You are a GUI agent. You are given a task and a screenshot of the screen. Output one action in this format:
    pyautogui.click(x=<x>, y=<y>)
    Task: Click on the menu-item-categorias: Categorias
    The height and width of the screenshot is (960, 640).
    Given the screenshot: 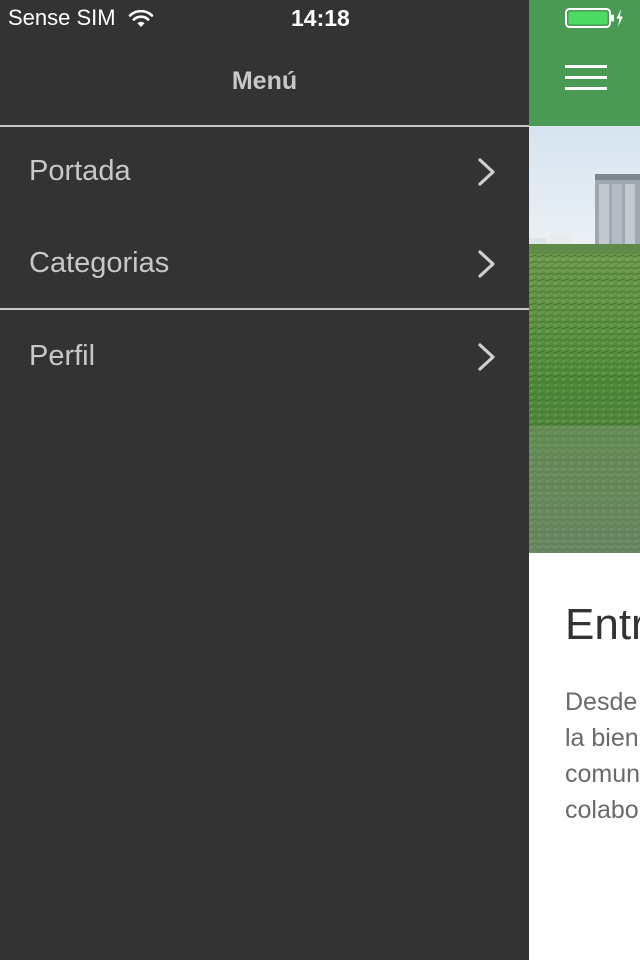 What is the action you would take?
    pyautogui.click(x=264, y=263)
    